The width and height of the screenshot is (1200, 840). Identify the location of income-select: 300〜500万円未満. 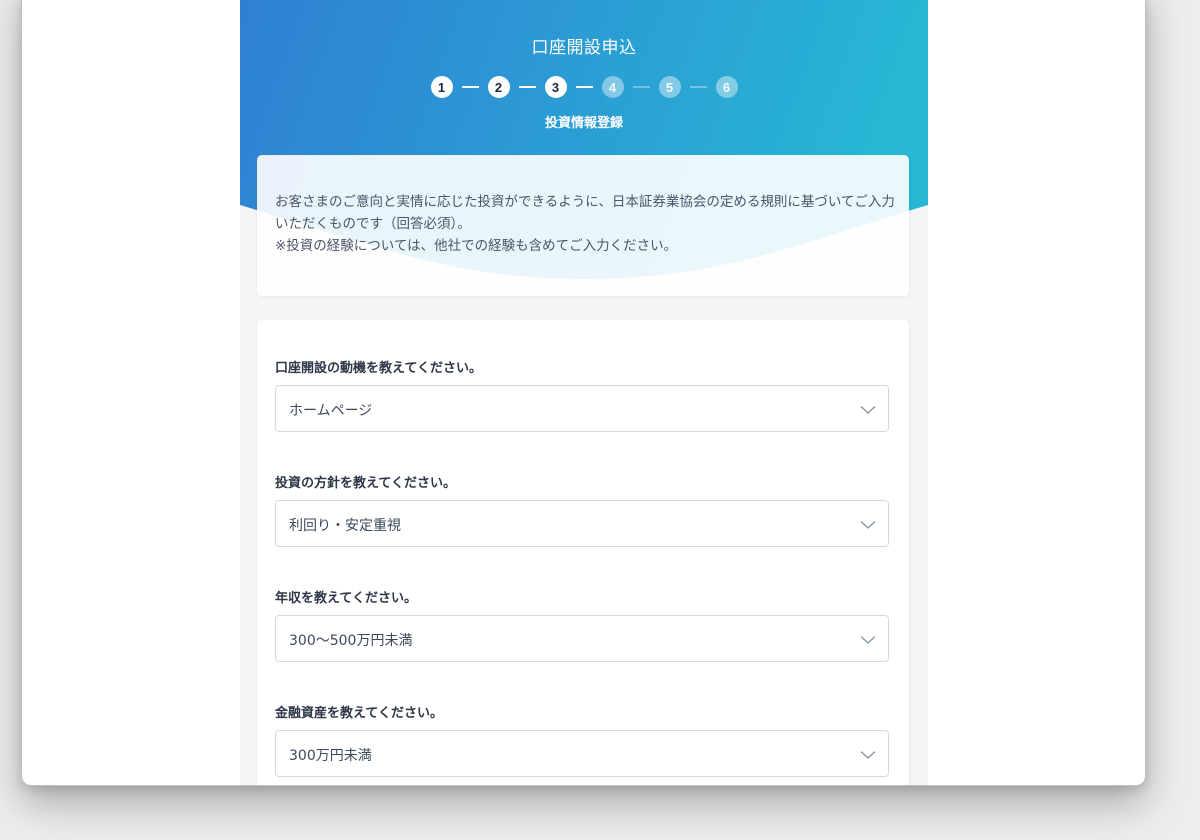
(582, 638).